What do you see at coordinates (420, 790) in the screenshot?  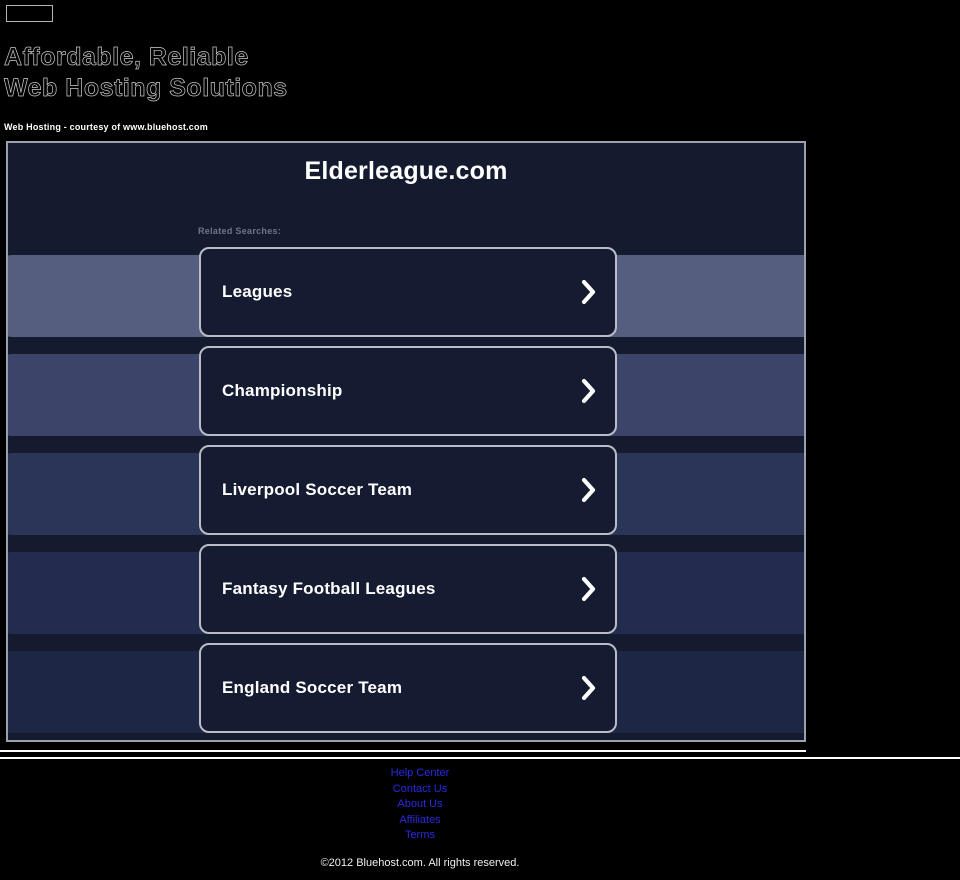 I see `footer-link: Contact Us` at bounding box center [420, 790].